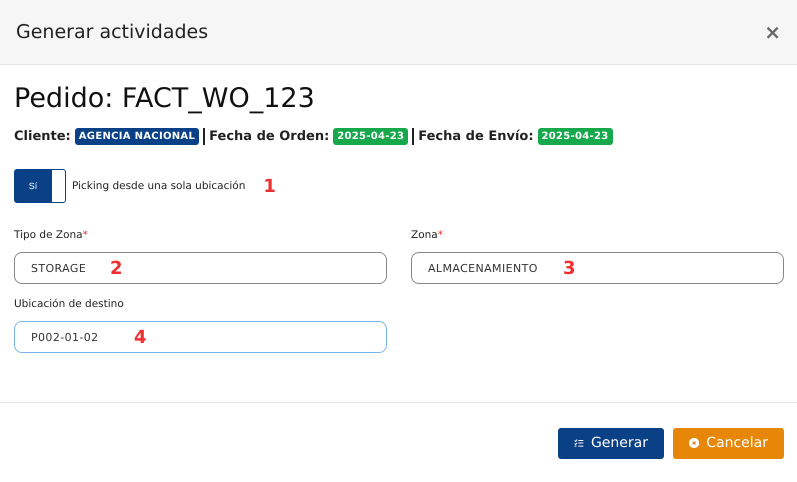 The width and height of the screenshot is (797, 482). What do you see at coordinates (165, 98) in the screenshot?
I see `order-heading: Pedido: FACT_WO_123` at bounding box center [165, 98].